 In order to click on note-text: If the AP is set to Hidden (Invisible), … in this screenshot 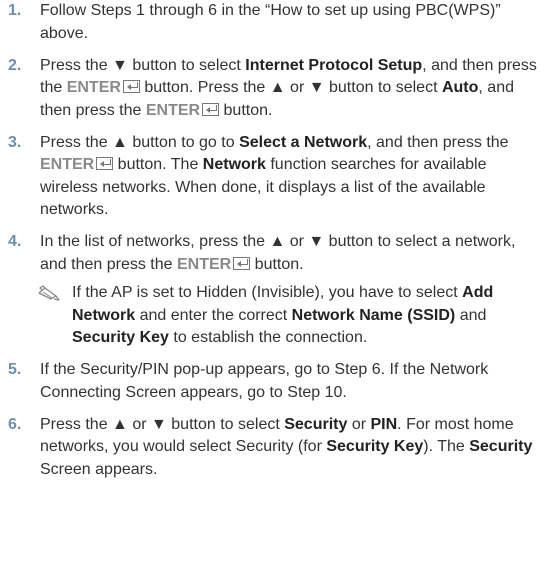, I will do `click(283, 315)`.